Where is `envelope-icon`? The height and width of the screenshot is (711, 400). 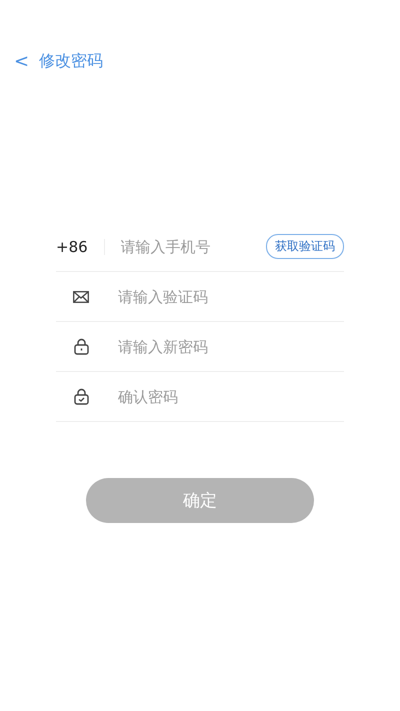 envelope-icon is located at coordinates (81, 296).